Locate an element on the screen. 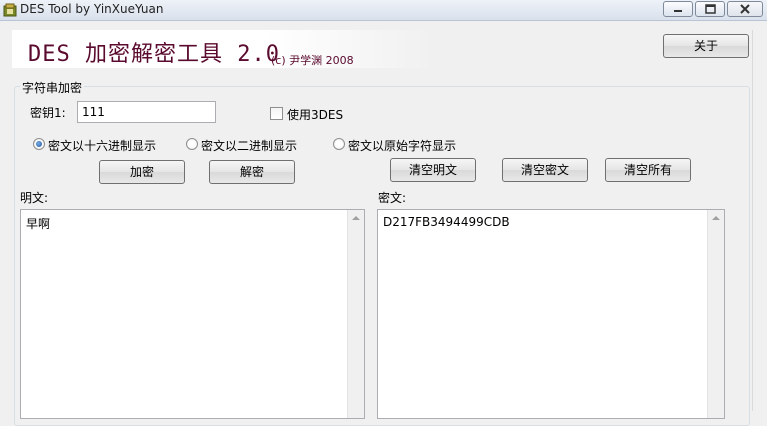 This screenshot has height=426, width=767. close-icon is located at coordinates (745, 9).